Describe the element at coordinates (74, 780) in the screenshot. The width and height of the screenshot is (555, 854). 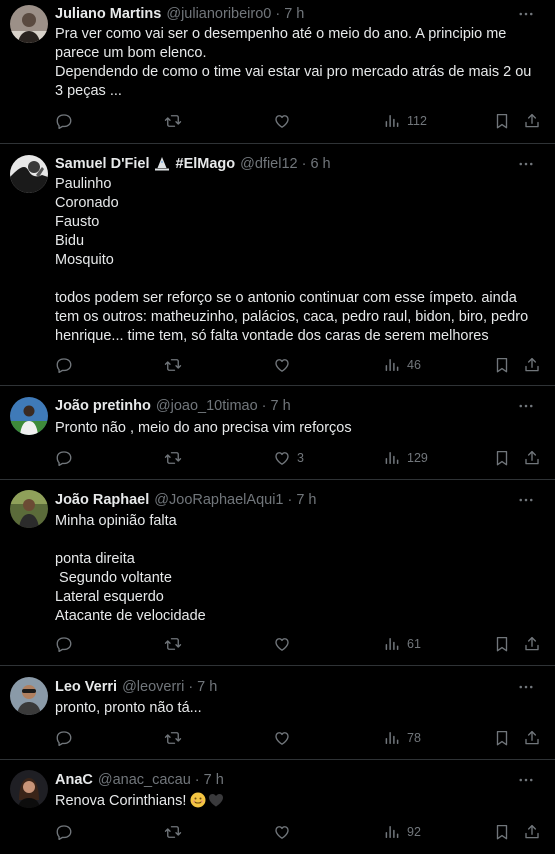
I see `author-name: AnaC` at that location.